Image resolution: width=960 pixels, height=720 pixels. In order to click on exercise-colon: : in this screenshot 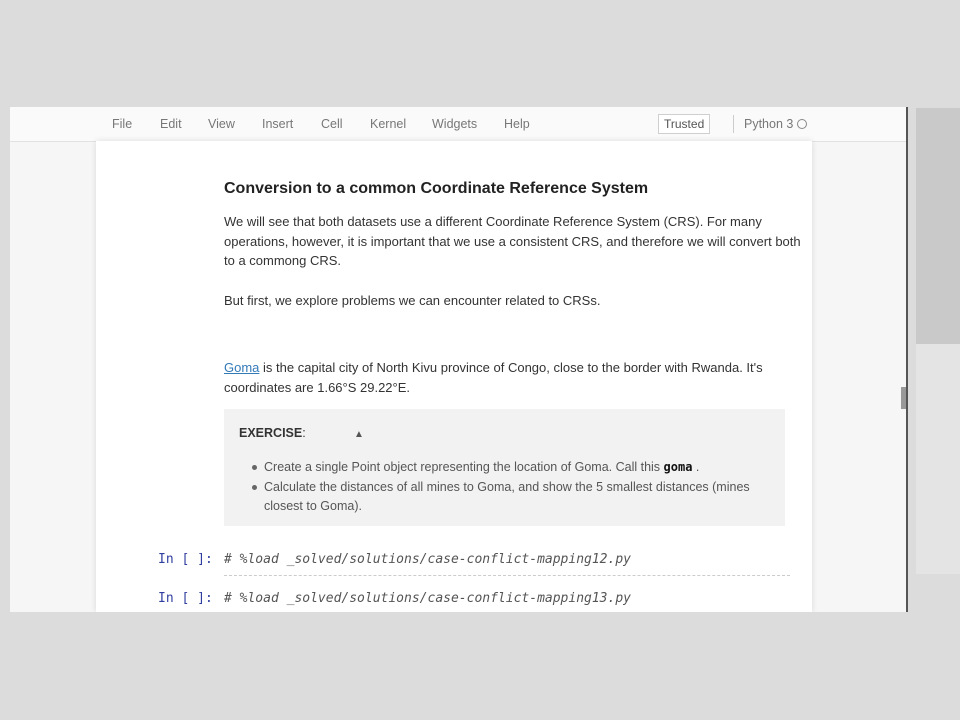, I will do `click(304, 433)`.